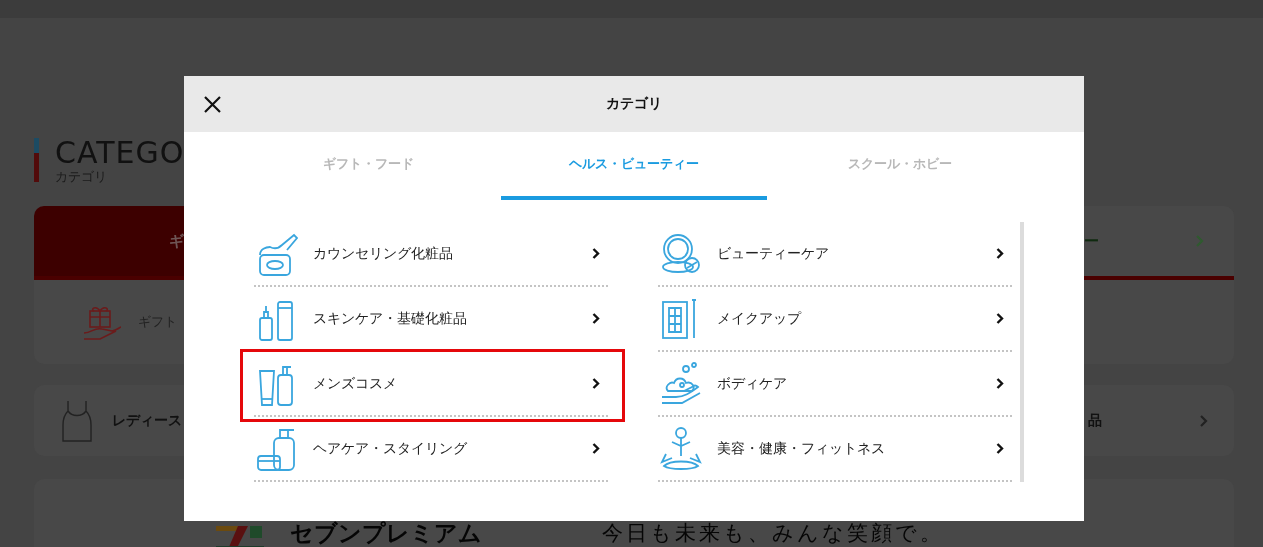 The width and height of the screenshot is (1263, 547). What do you see at coordinates (773, 533) in the screenshot?
I see `brand-slogan: 今日も未来も、みんな笑顔で。` at bounding box center [773, 533].